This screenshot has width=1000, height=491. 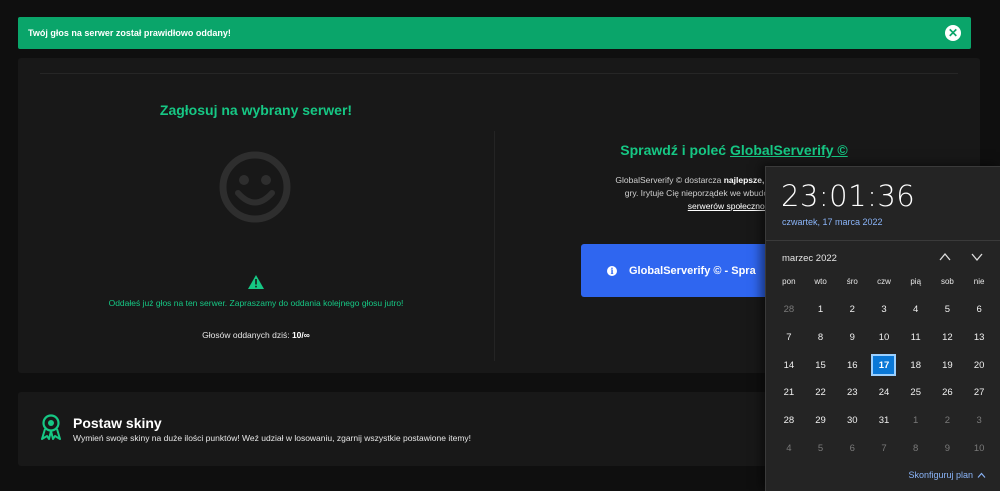 I want to click on calendar-day-number: 2, so click(x=852, y=310).